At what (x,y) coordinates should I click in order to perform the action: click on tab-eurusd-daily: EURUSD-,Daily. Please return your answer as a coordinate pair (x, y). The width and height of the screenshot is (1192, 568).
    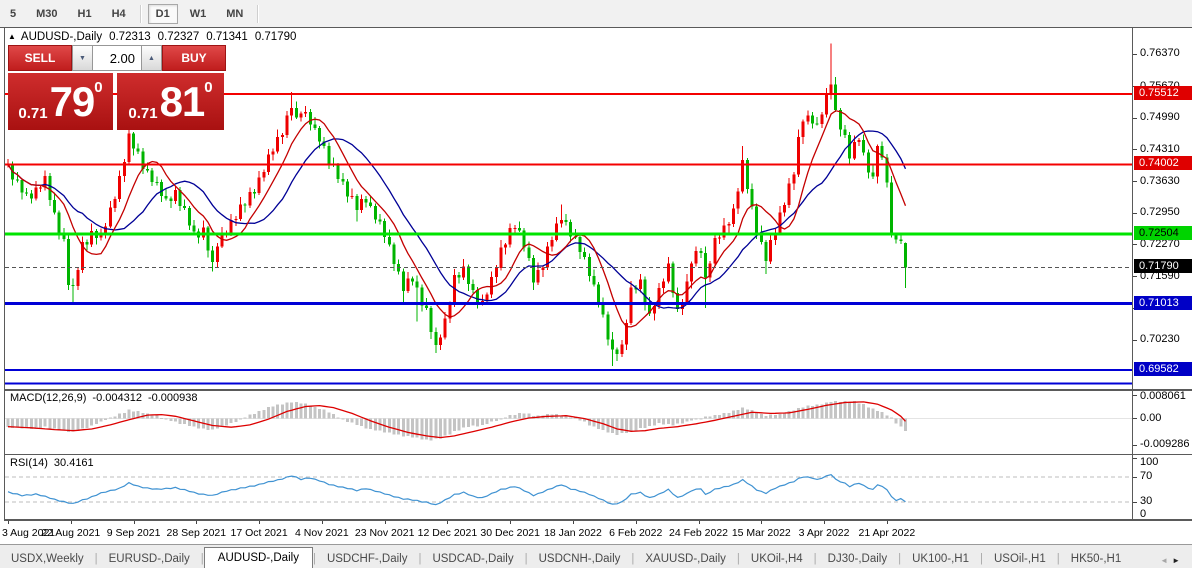
    Looking at the image, I should click on (149, 558).